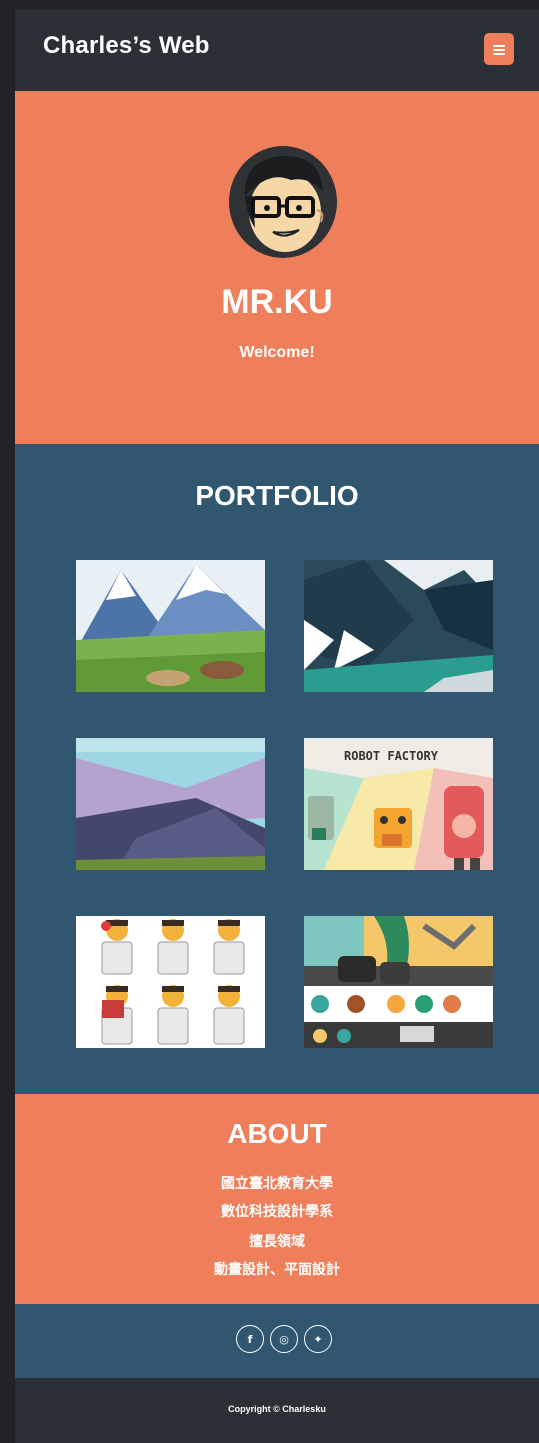  I want to click on brand-link: Charles’s Web, so click(126, 46).